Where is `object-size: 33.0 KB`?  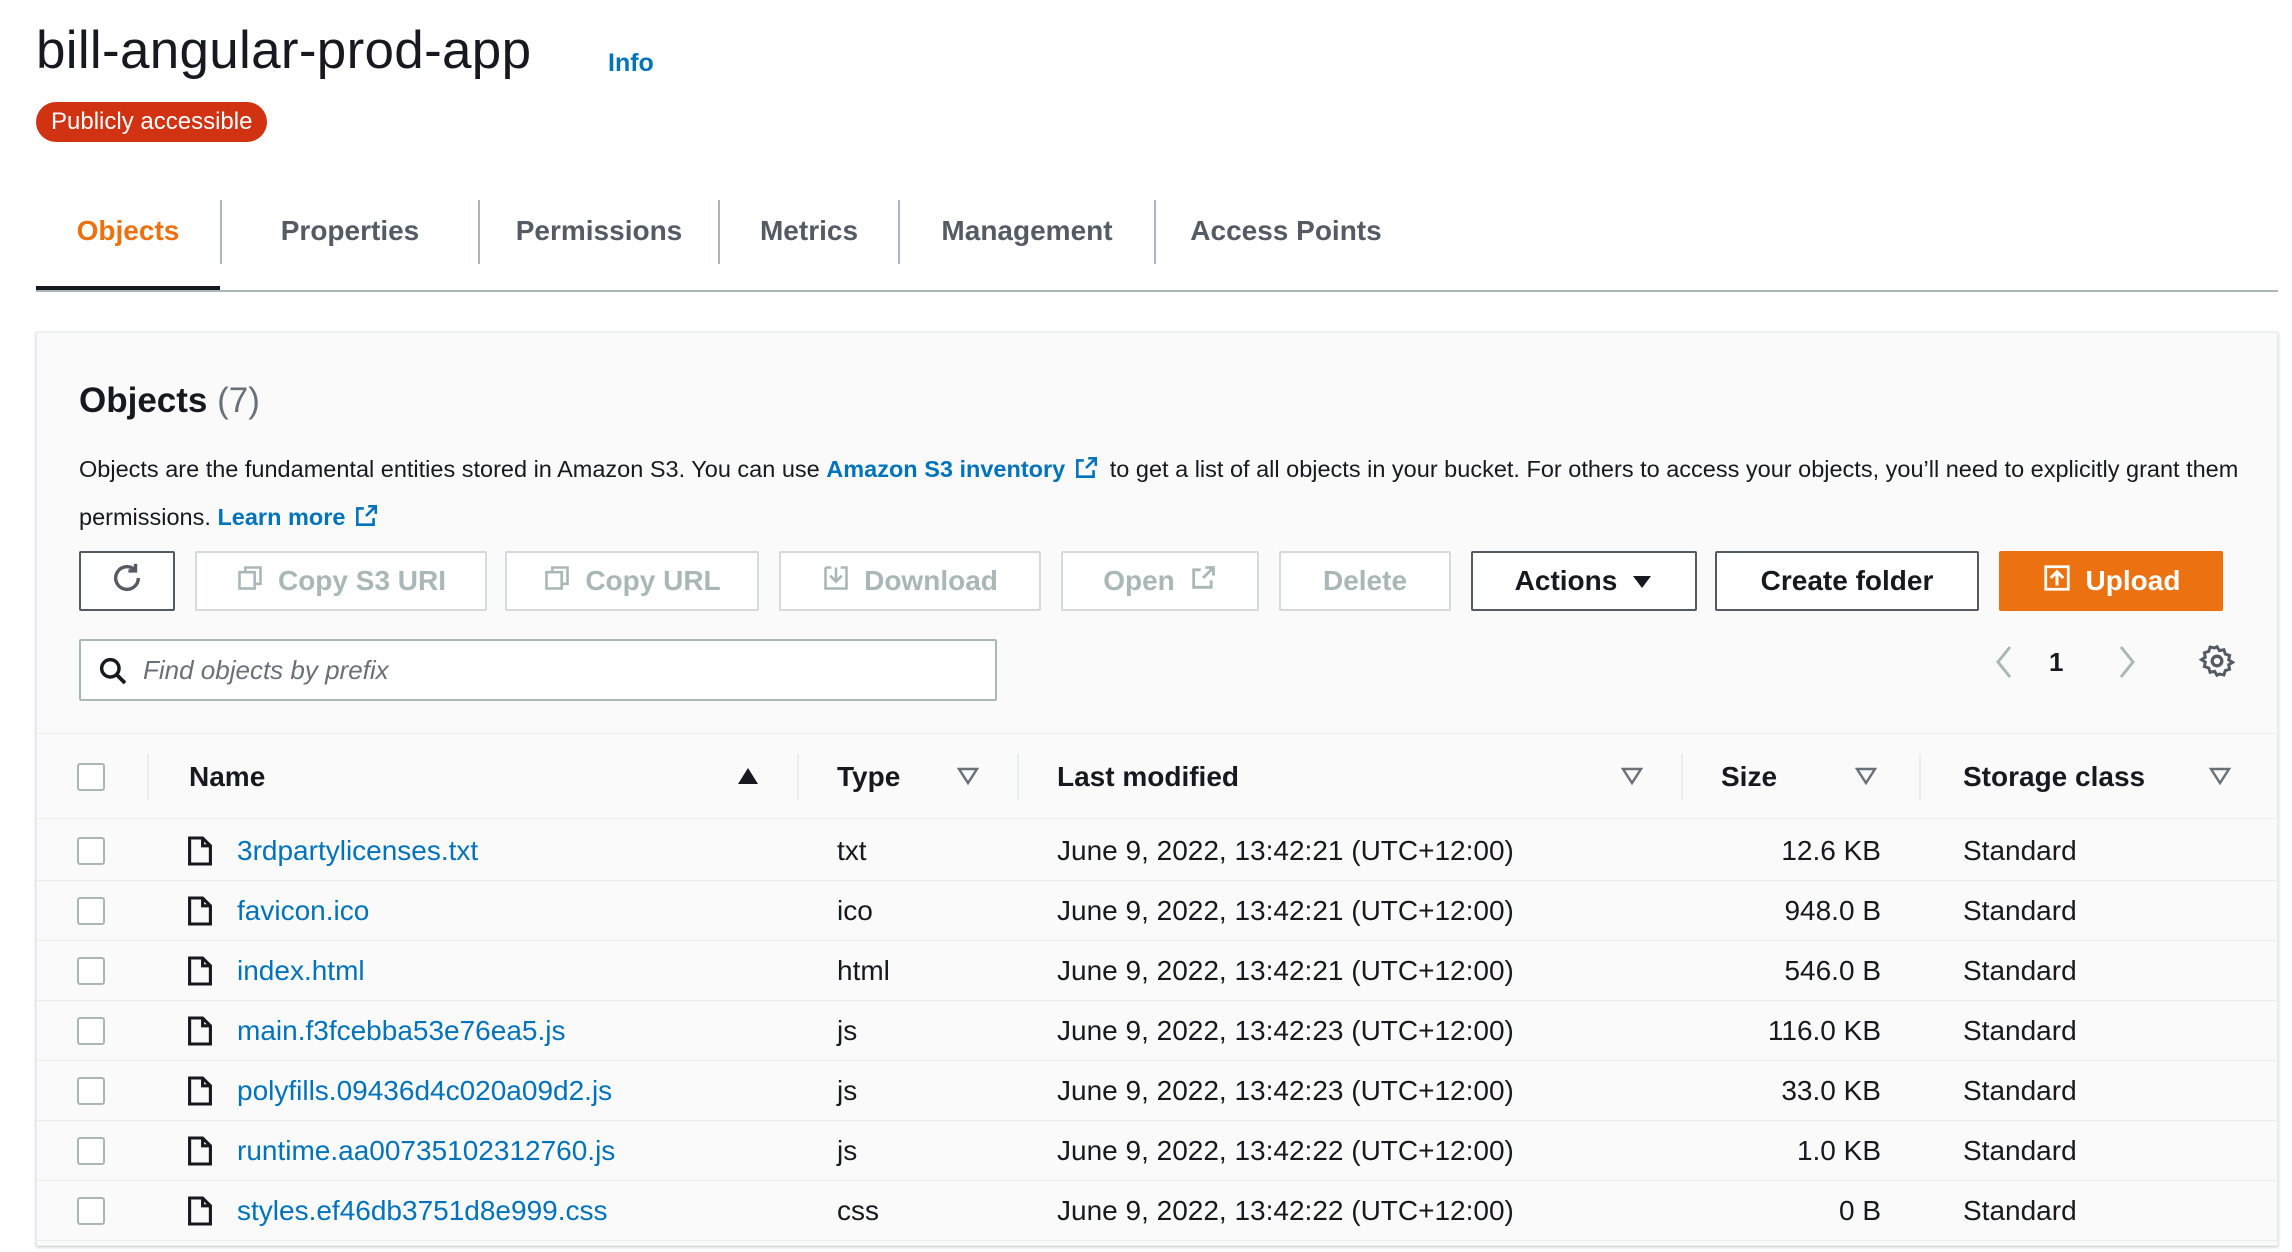
object-size: 33.0 KB is located at coordinates (1831, 1090).